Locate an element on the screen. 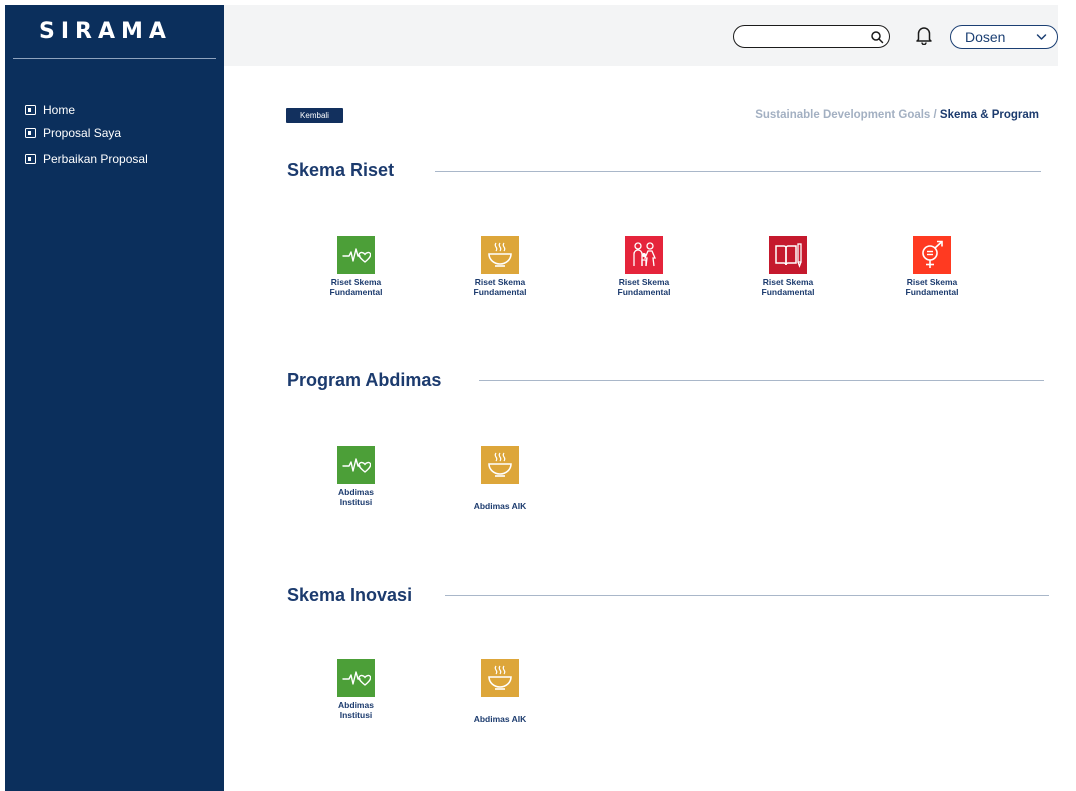  gender-equality-icon is located at coordinates (932, 255).